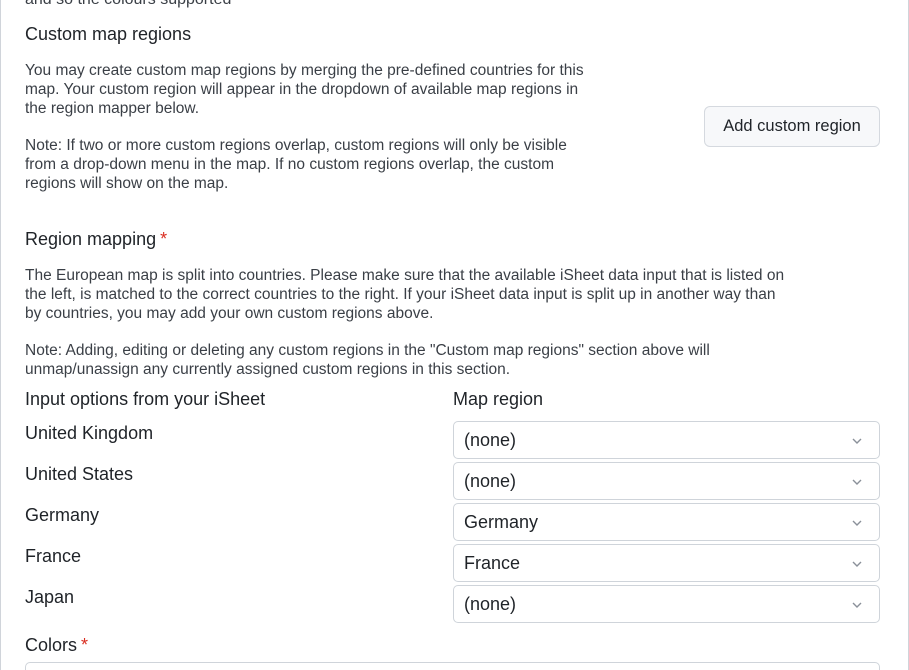  I want to click on input-option-label: United Kingdom, so click(89, 433).